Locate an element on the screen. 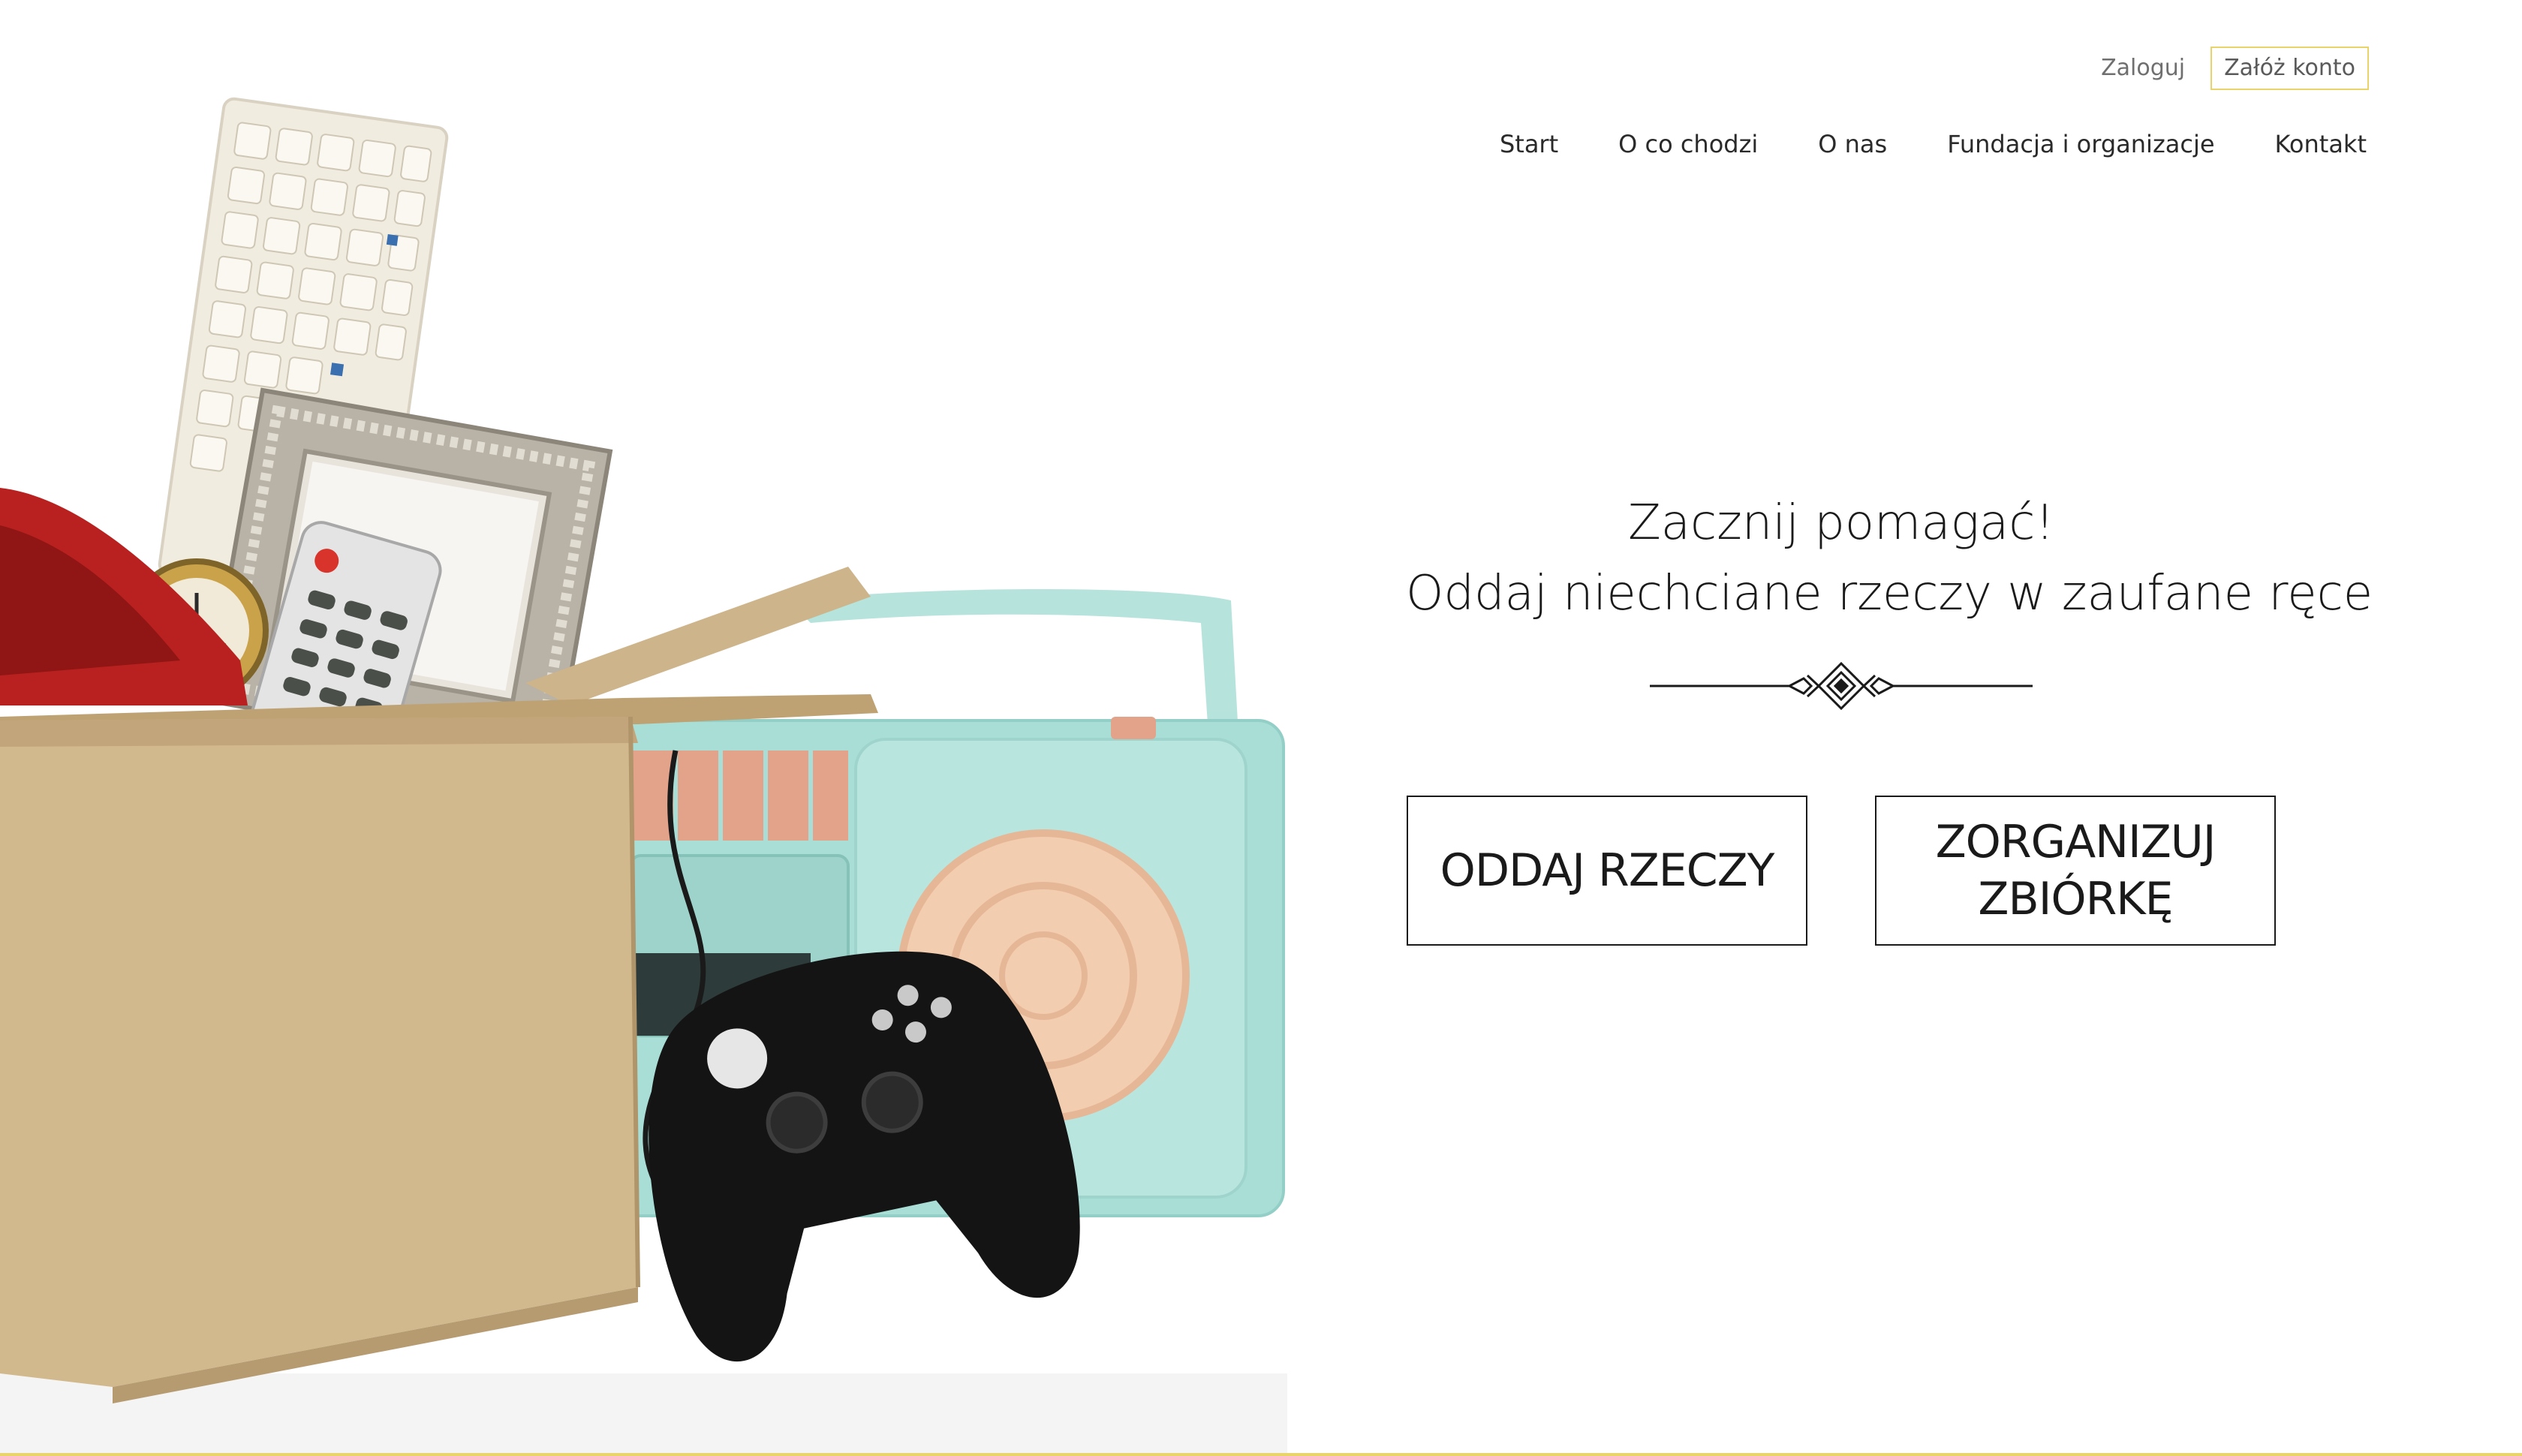  nav-item-about-us: O nas is located at coordinates (1852, 144).